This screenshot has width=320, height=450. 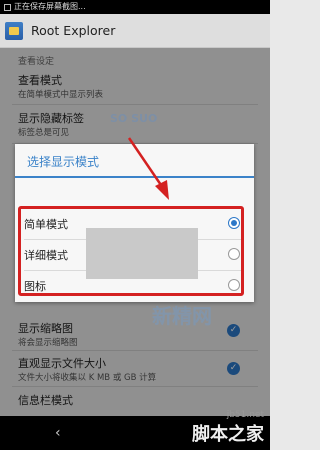 What do you see at coordinates (63, 162) in the screenshot?
I see `dialog-title: 选择显示模式` at bounding box center [63, 162].